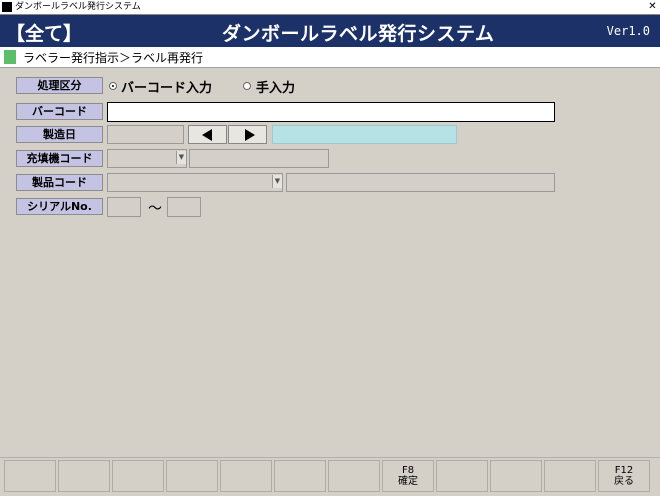 This screenshot has width=660, height=496. I want to click on product-name-field, so click(420, 182).